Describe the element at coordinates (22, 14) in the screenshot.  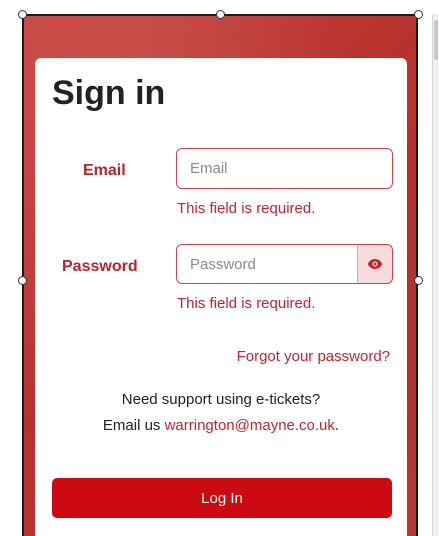
I see `resize-handle-top-left` at that location.